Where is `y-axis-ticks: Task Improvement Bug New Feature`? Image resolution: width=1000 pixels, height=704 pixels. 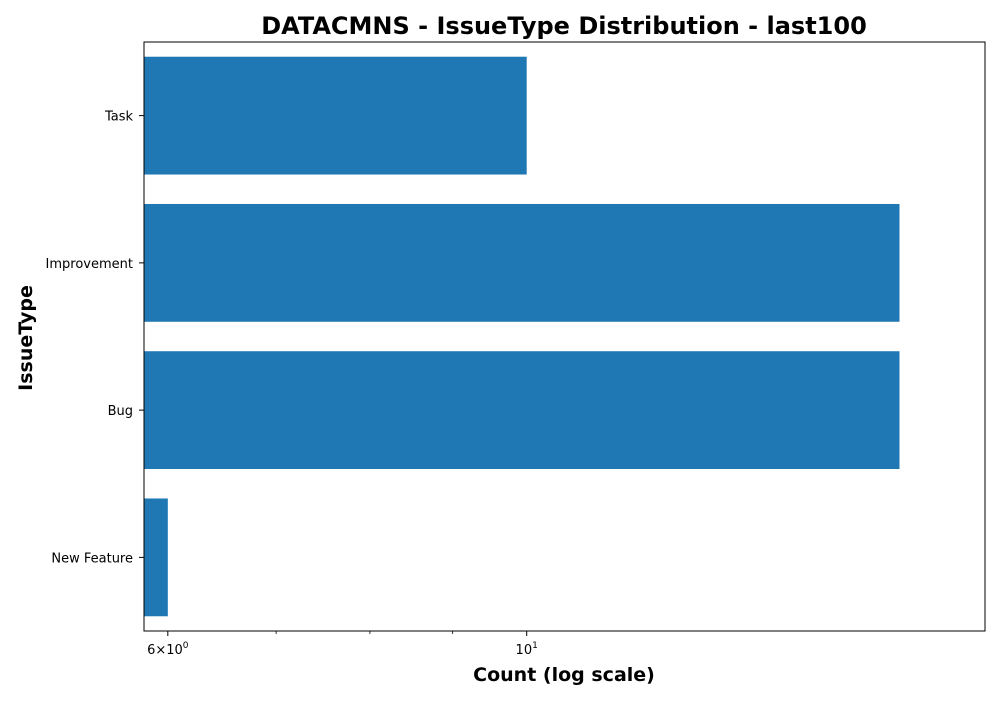 y-axis-ticks: Task Improvement Bug New Feature is located at coordinates (95, 338).